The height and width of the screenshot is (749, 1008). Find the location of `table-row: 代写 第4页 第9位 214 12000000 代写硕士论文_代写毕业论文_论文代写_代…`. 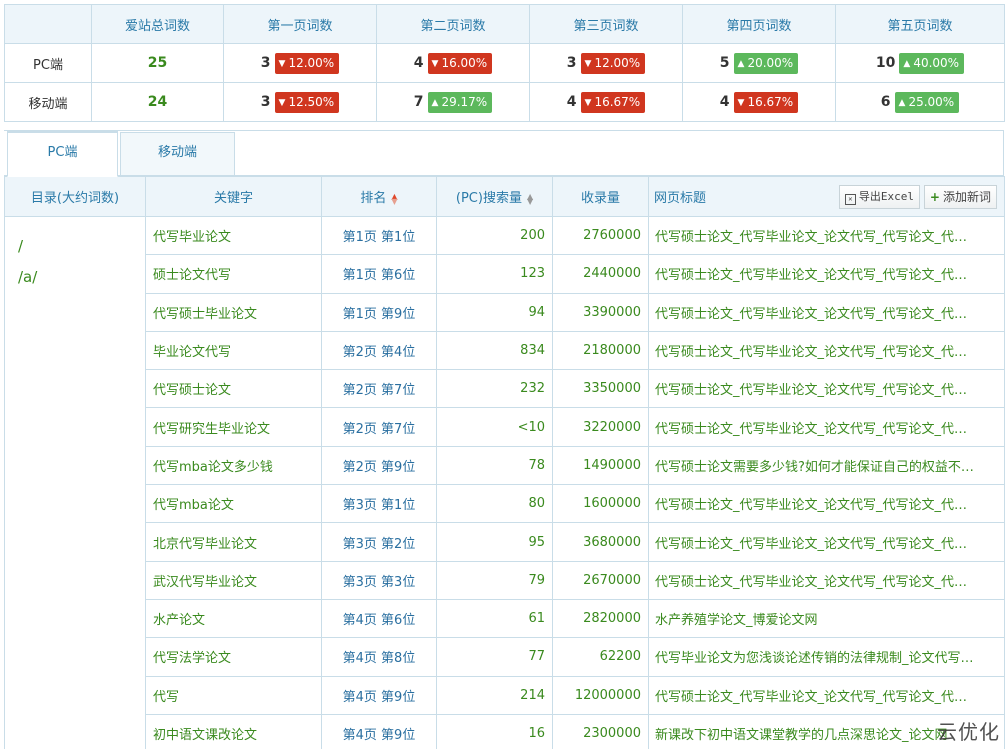

table-row: 代写 第4页 第9位 214 12000000 代写硕士论文_代写毕业论文_论文代写_代… is located at coordinates (505, 695).